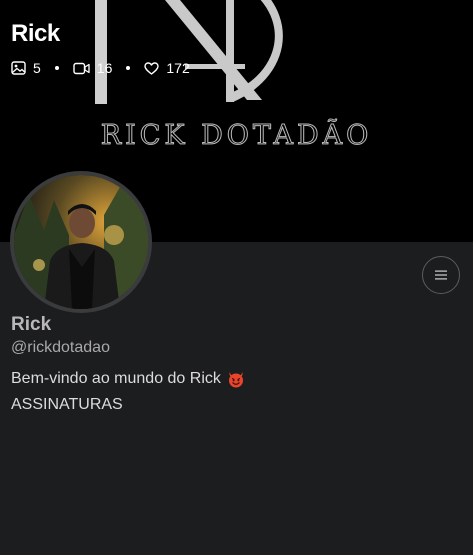 This screenshot has height=555, width=473. What do you see at coordinates (60, 347) in the screenshot?
I see `profile-handle: @rickdotadao` at bounding box center [60, 347].